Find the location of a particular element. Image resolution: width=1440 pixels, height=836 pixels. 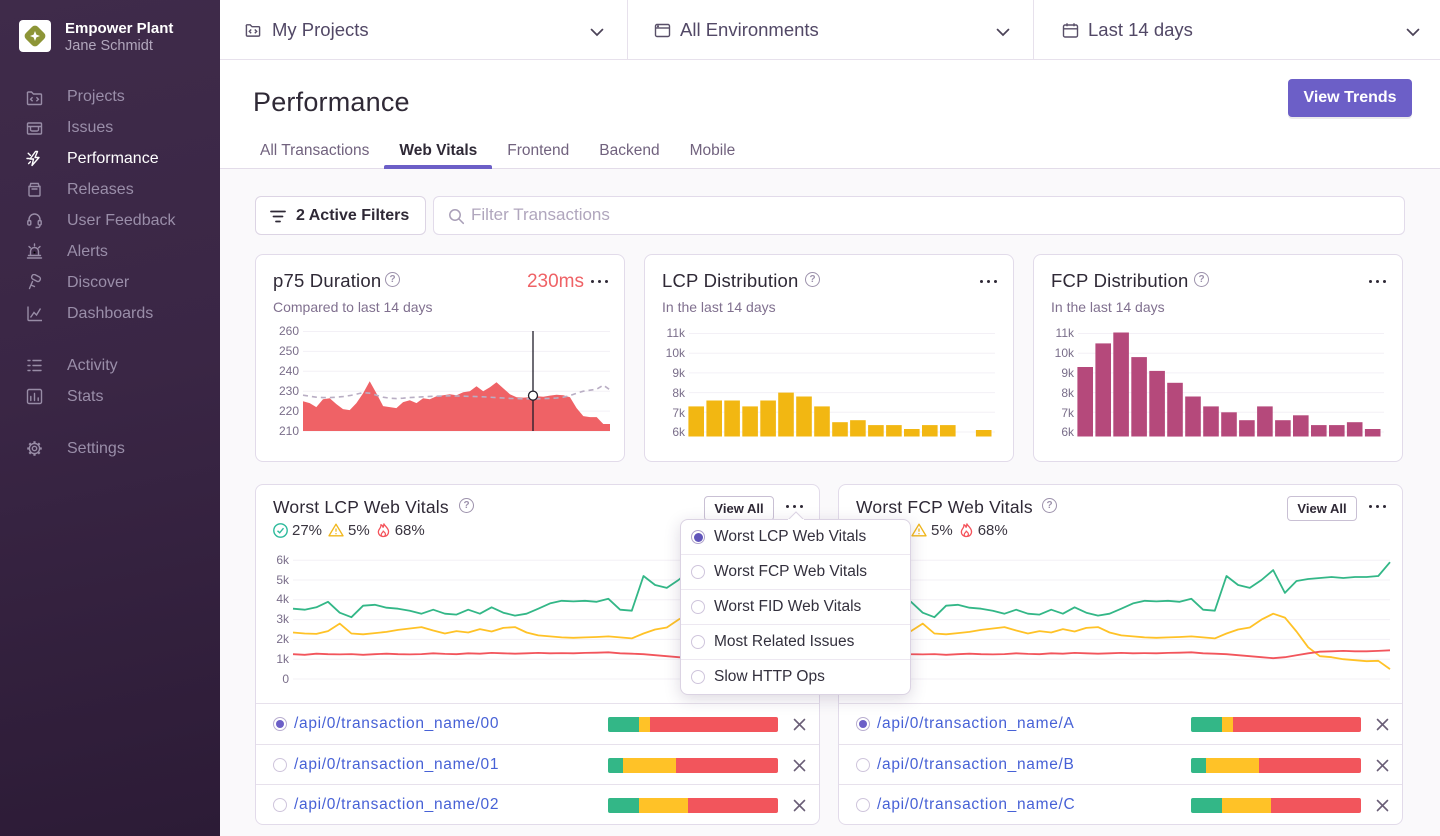

svg-text: 230 is located at coordinates (289, 391).